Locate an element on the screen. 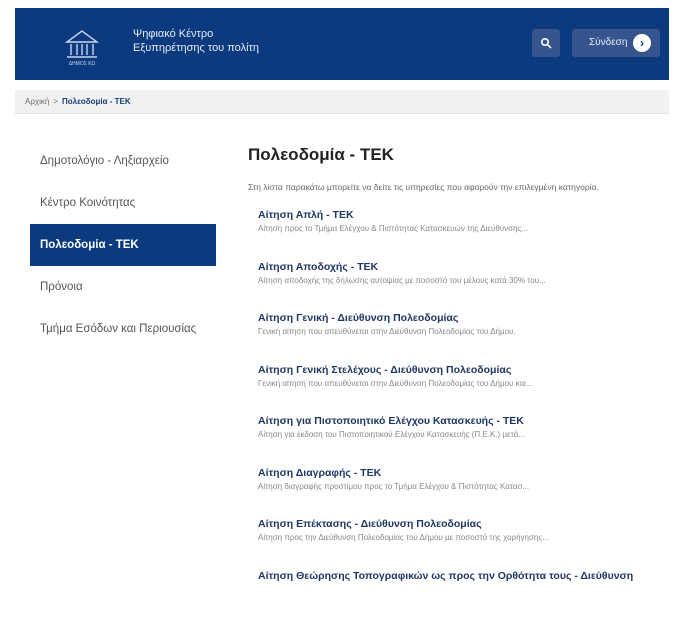 This screenshot has height=618, width=675. brand-line-1: Ψηφιακό Κέντρο is located at coordinates (173, 34).